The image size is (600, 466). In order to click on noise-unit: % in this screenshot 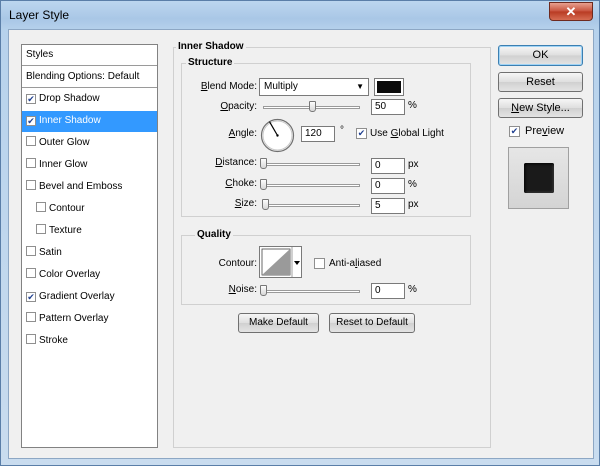, I will do `click(412, 289)`.